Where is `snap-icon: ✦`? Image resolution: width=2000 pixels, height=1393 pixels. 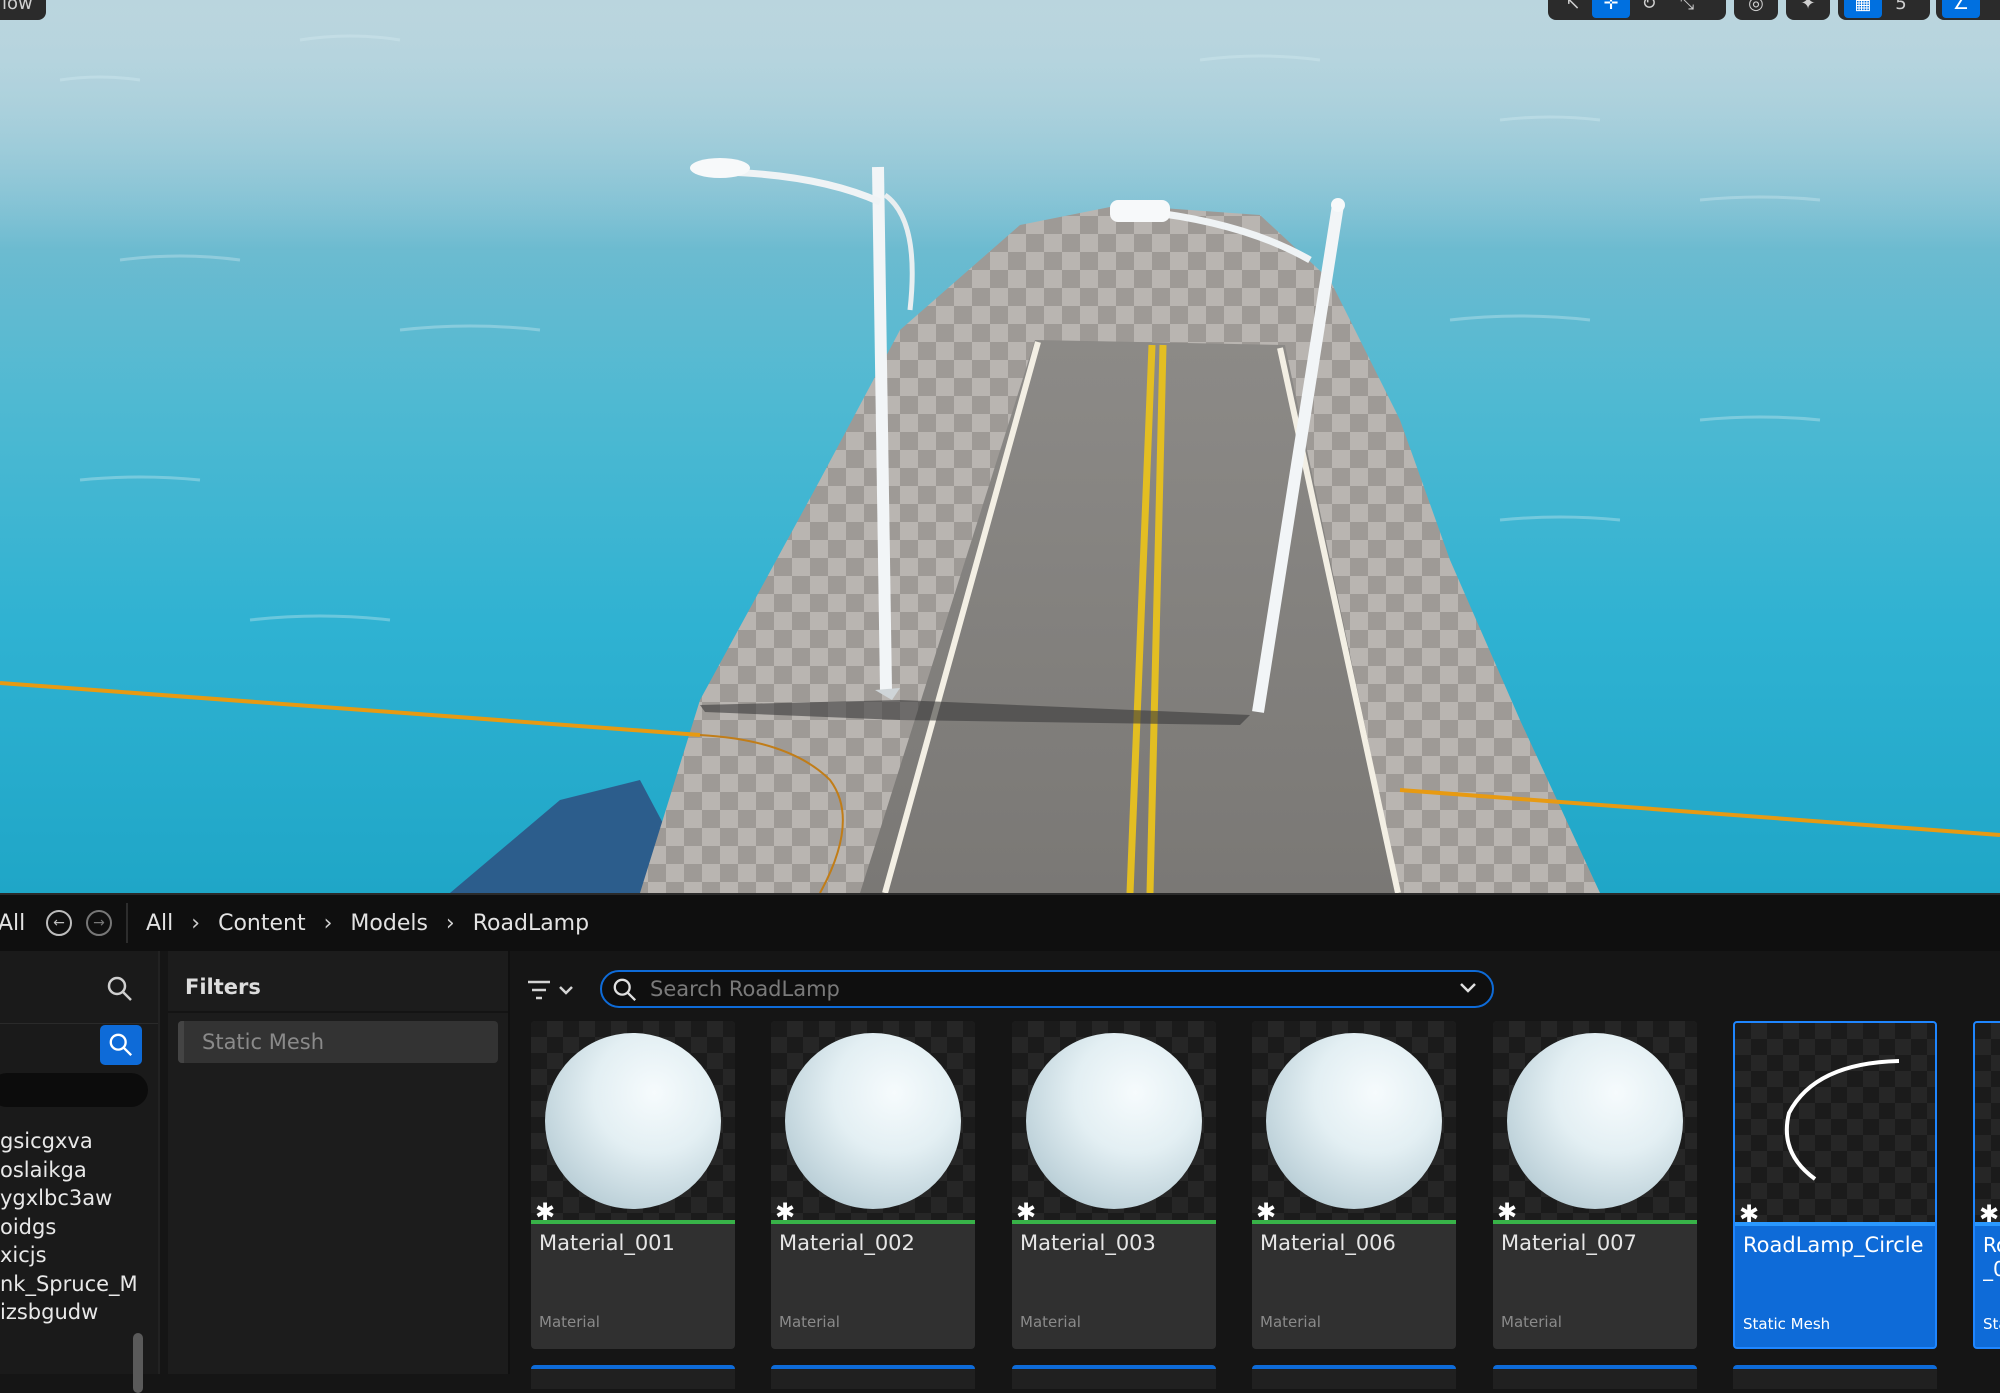
snap-icon: ✦ is located at coordinates (1808, 7).